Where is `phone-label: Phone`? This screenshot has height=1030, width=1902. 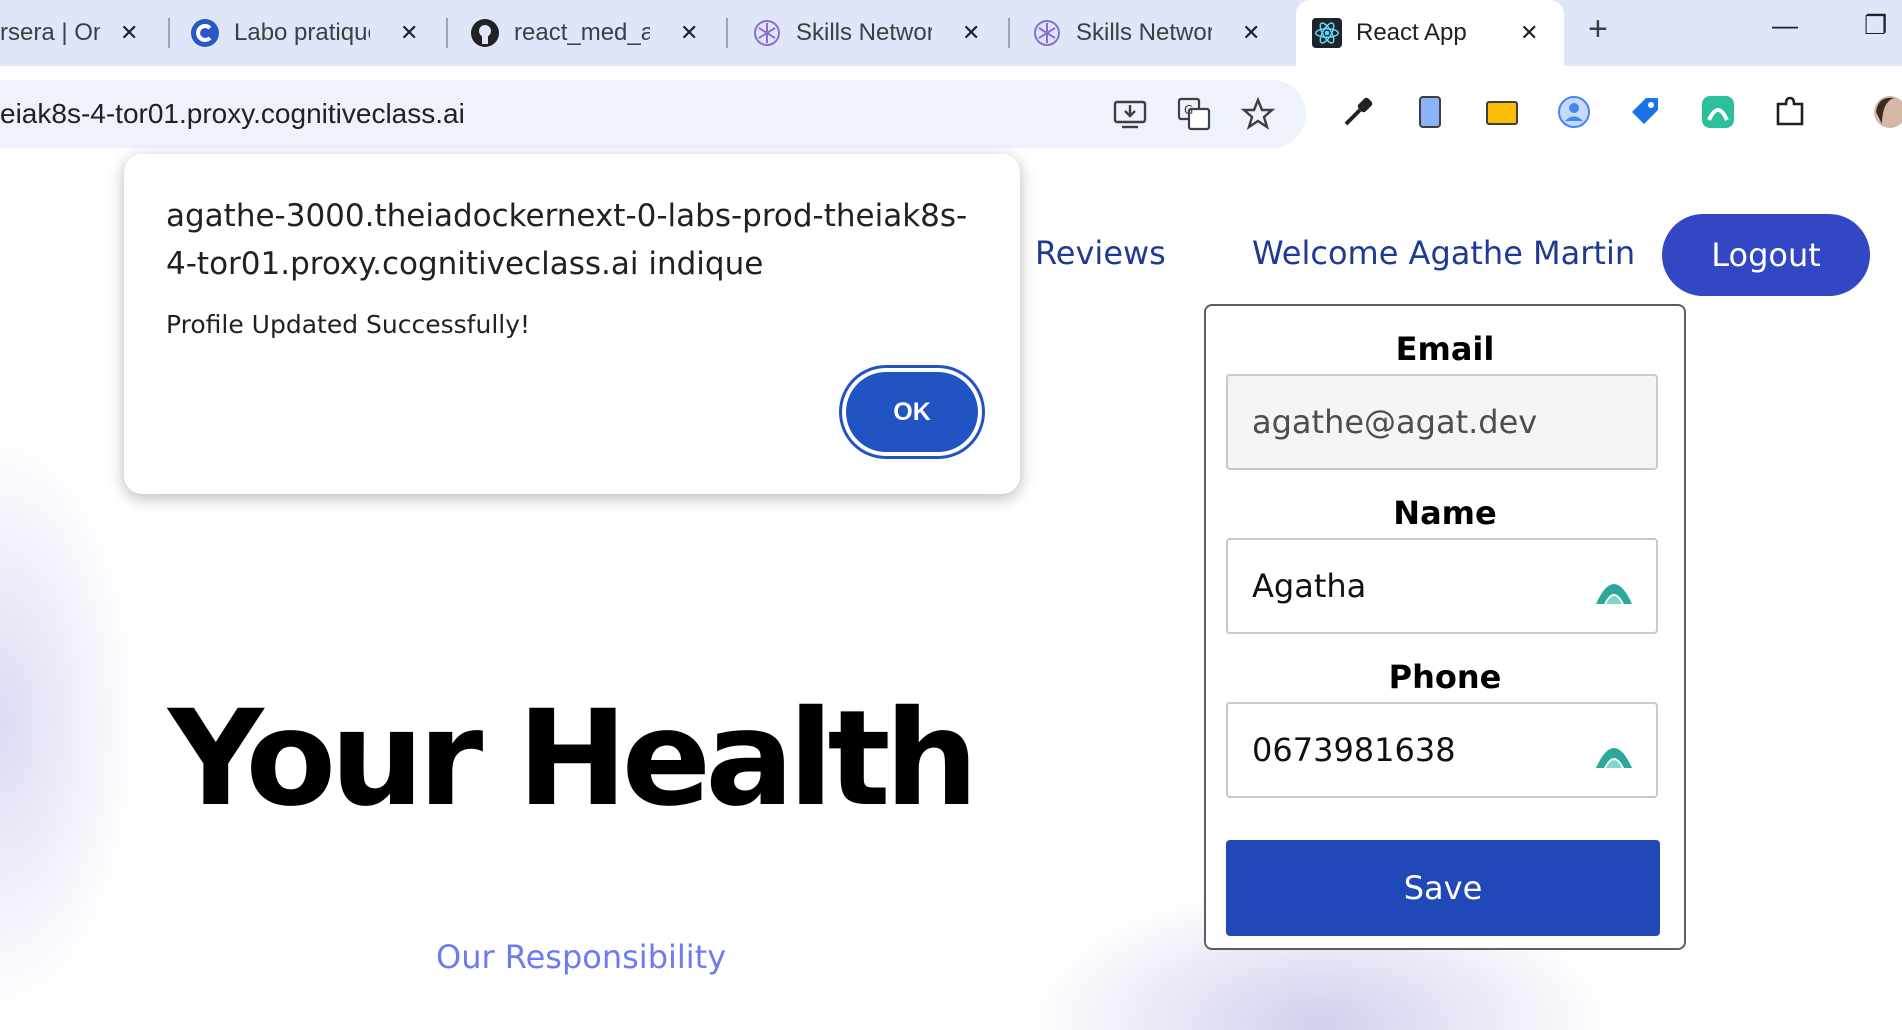
phone-label: Phone is located at coordinates (1445, 677).